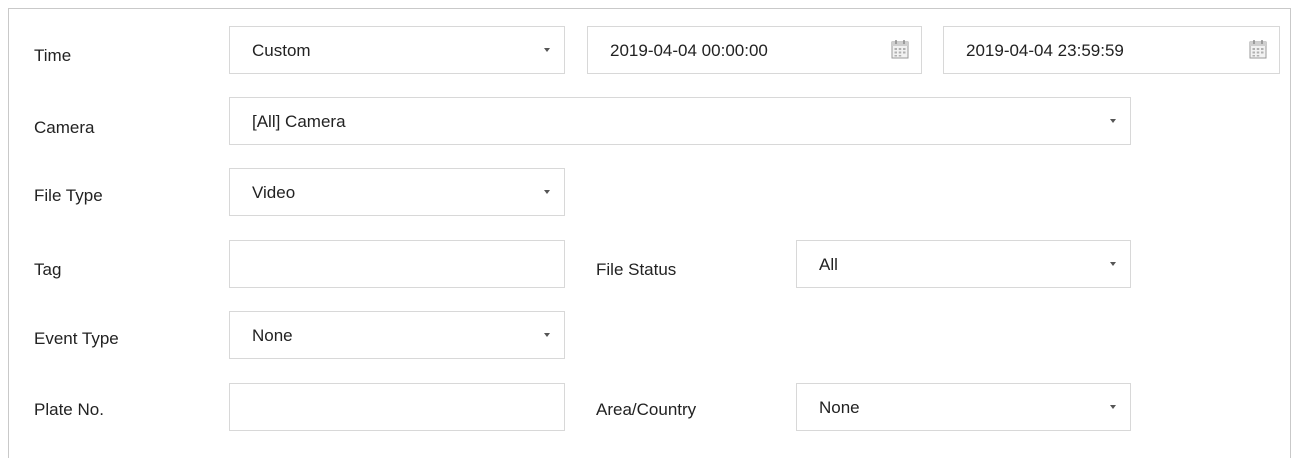 The width and height of the screenshot is (1293, 458). Describe the element at coordinates (281, 50) in the screenshot. I see `time-mode-value: Custom` at that location.